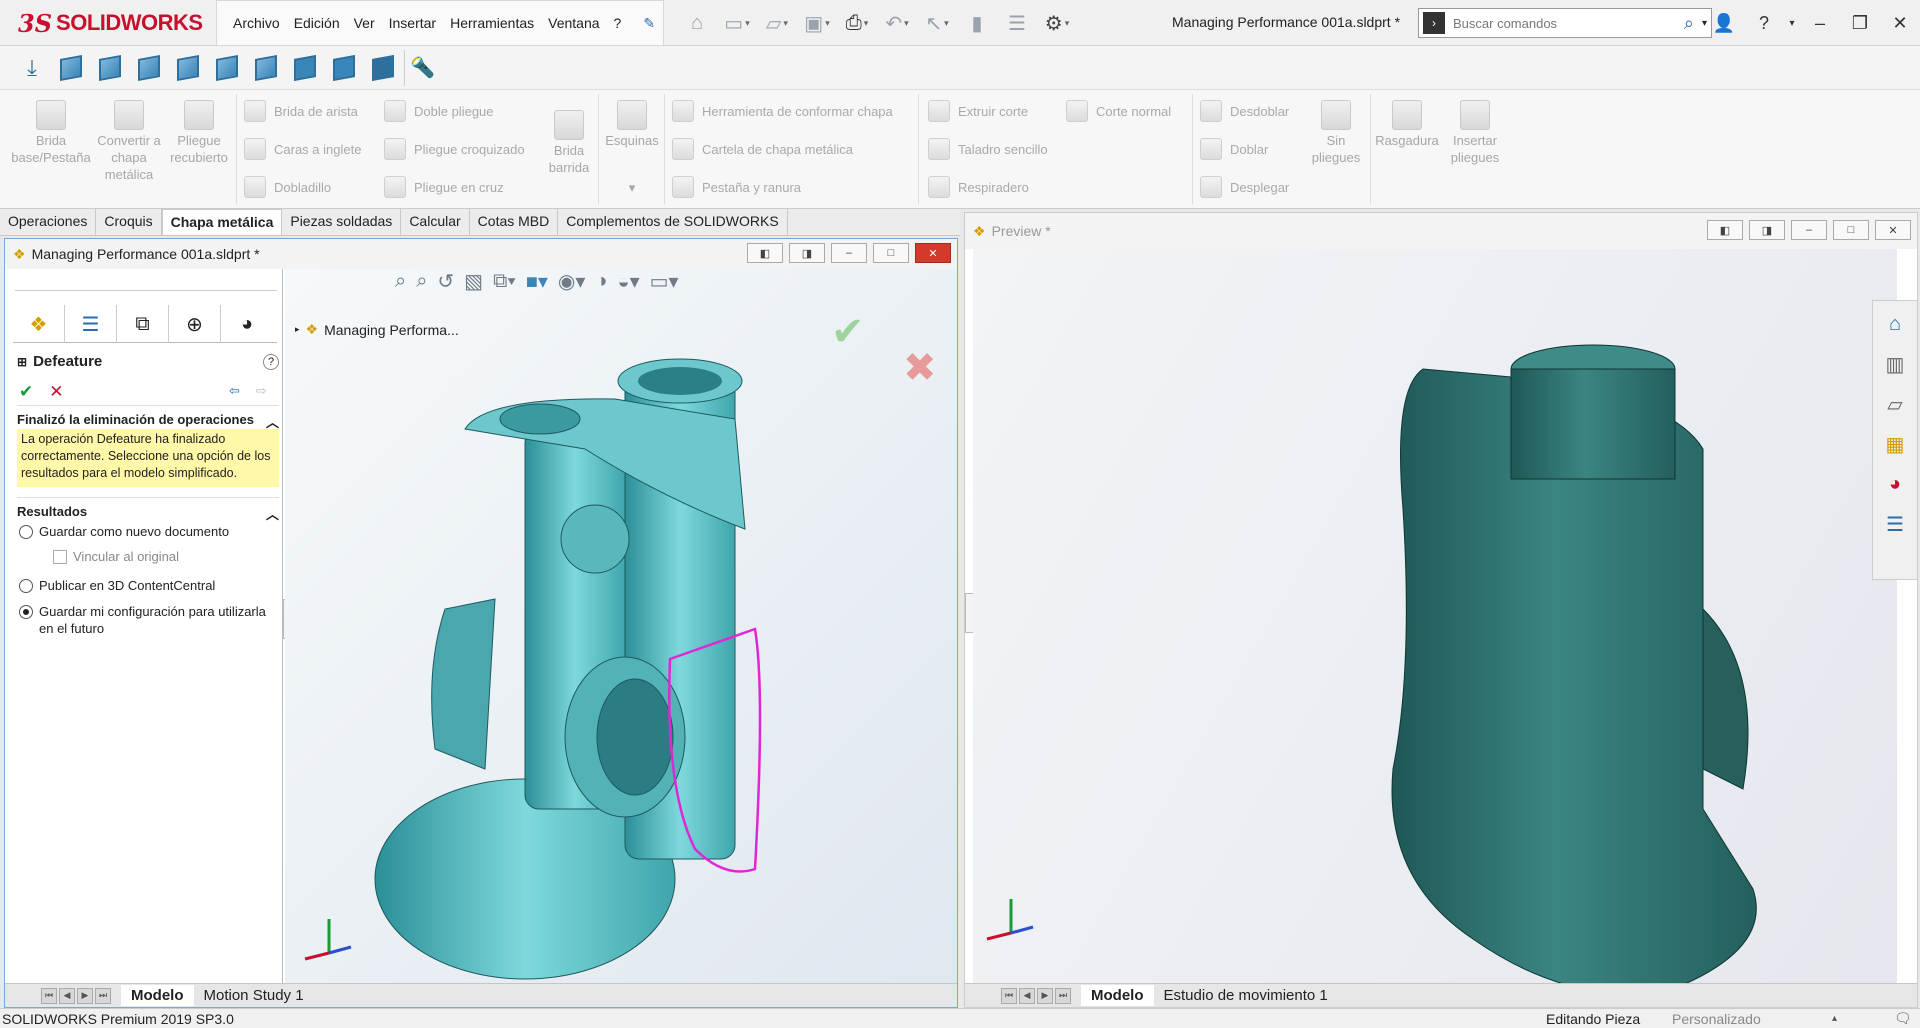  Describe the element at coordinates (444, 187) in the screenshot. I see `cross-break-button: Pliegue en cruz` at that location.